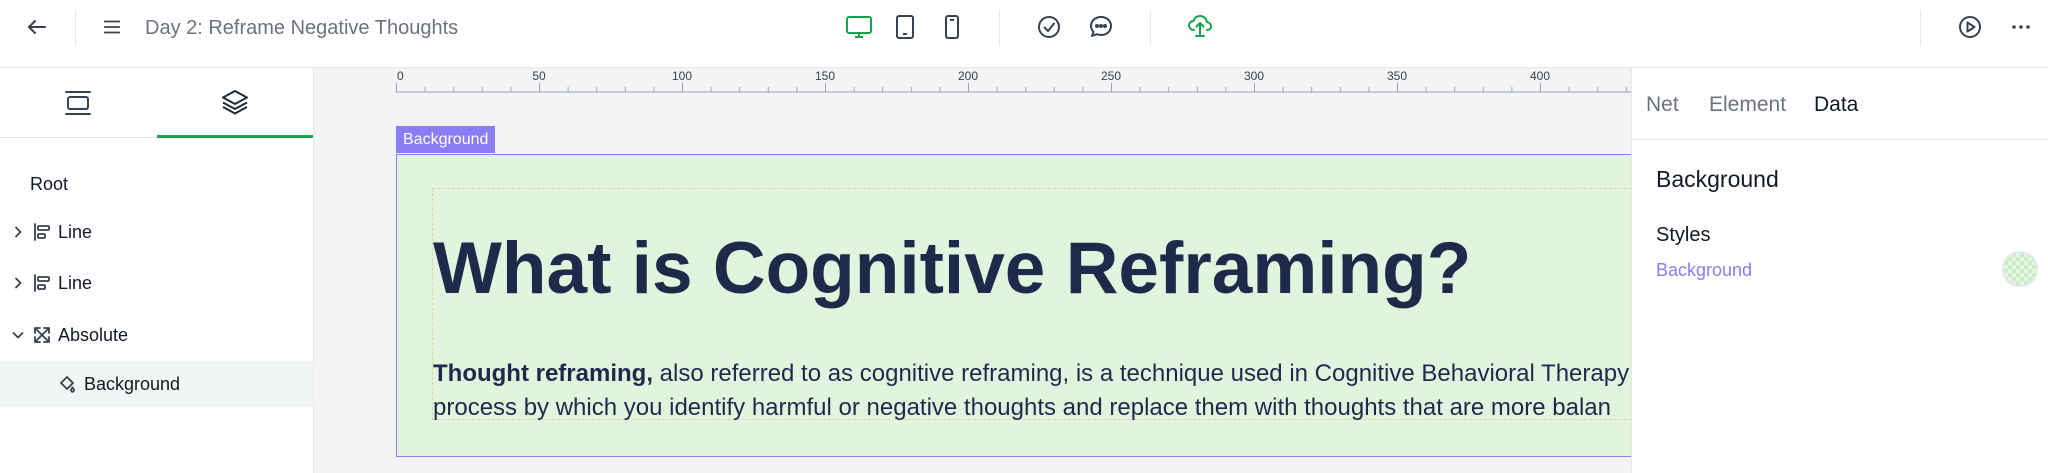 This screenshot has height=473, width=2048. I want to click on tablet-icon, so click(905, 27).